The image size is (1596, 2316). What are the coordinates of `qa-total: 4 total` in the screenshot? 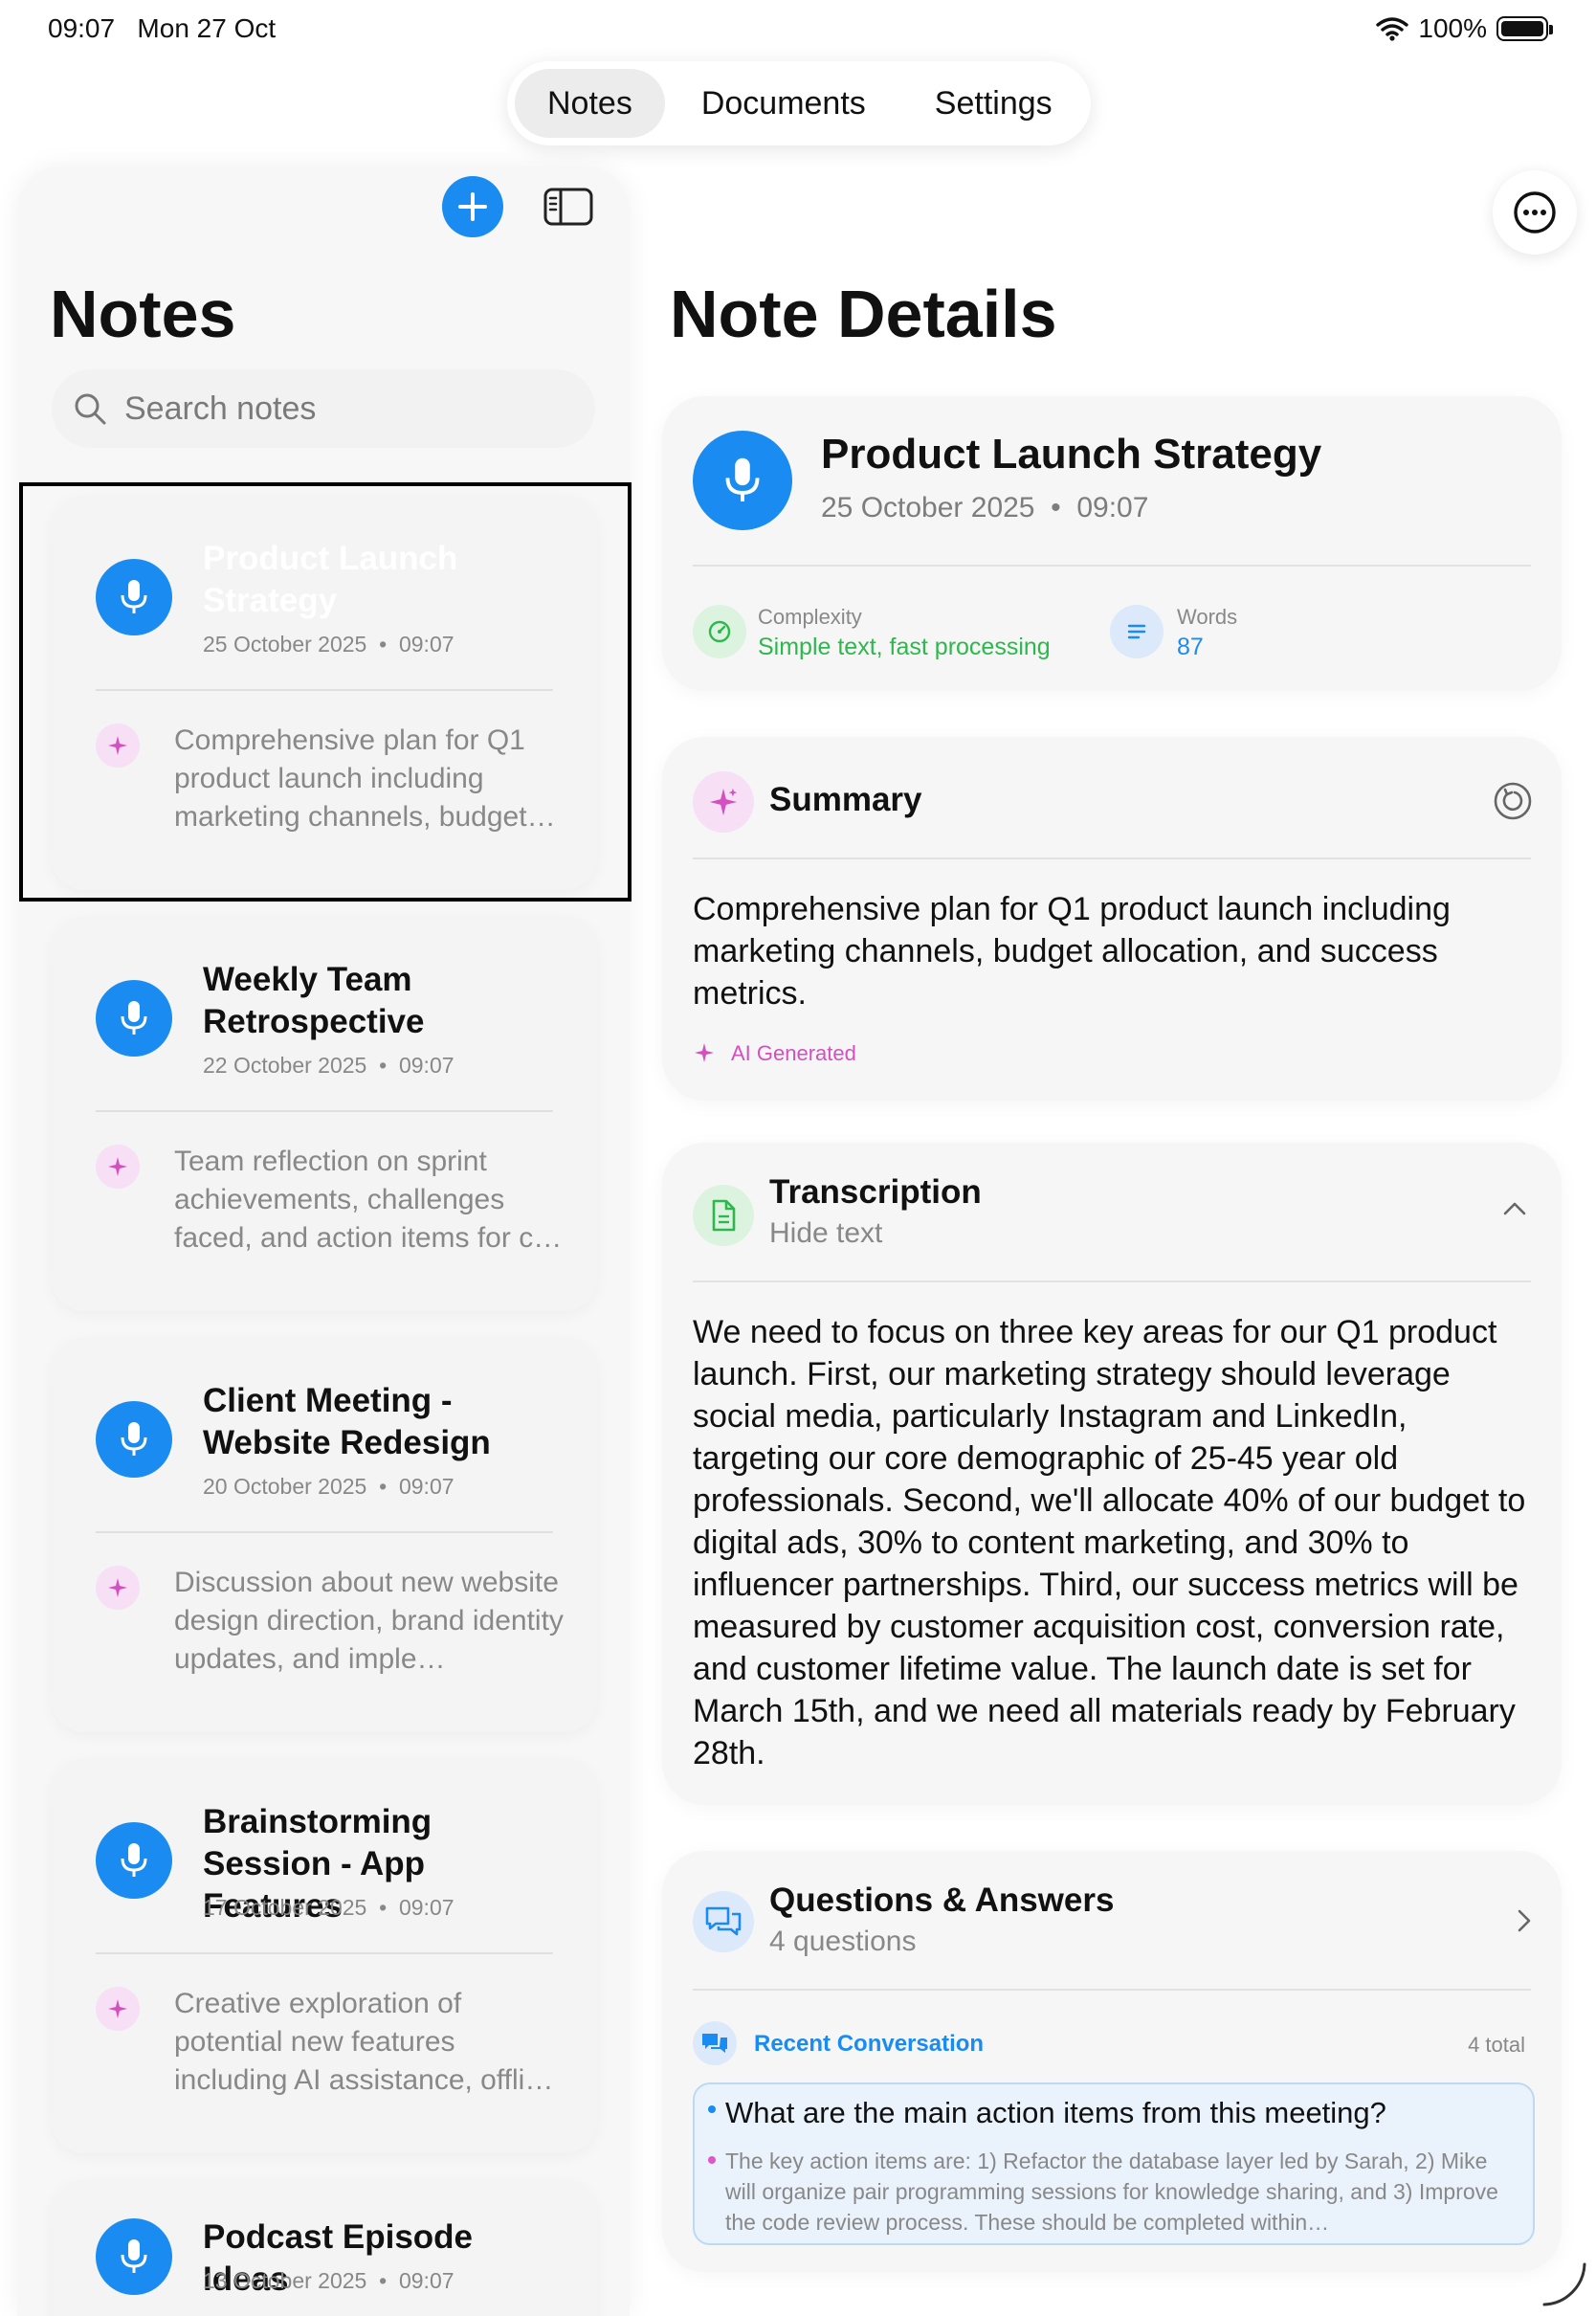 It's located at (1497, 2045).